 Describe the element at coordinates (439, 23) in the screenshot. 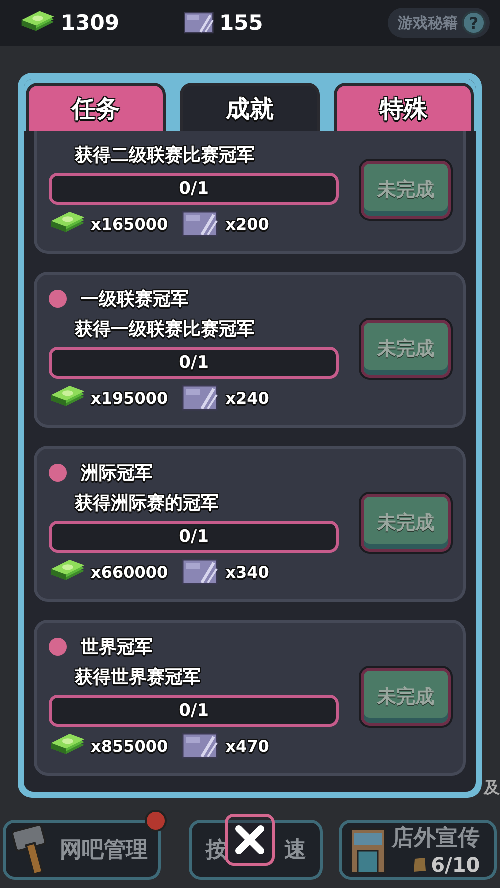

I see `tips-button: 游戏秘籍 ?` at that location.